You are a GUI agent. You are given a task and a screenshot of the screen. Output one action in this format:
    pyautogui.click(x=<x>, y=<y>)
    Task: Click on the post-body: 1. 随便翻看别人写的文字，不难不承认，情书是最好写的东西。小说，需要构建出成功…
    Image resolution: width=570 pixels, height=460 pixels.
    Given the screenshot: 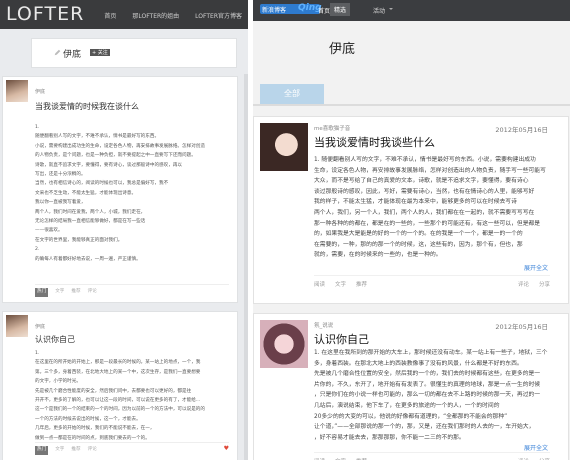 What is the action you would take?
    pyautogui.click(x=432, y=208)
    